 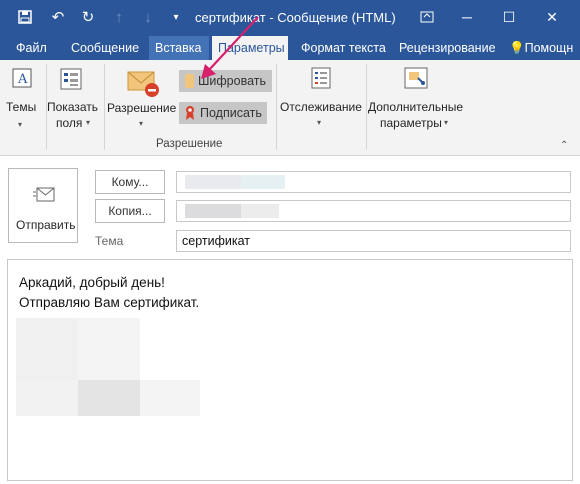 What do you see at coordinates (467, 17) in the screenshot?
I see `minimize-button: ─` at bounding box center [467, 17].